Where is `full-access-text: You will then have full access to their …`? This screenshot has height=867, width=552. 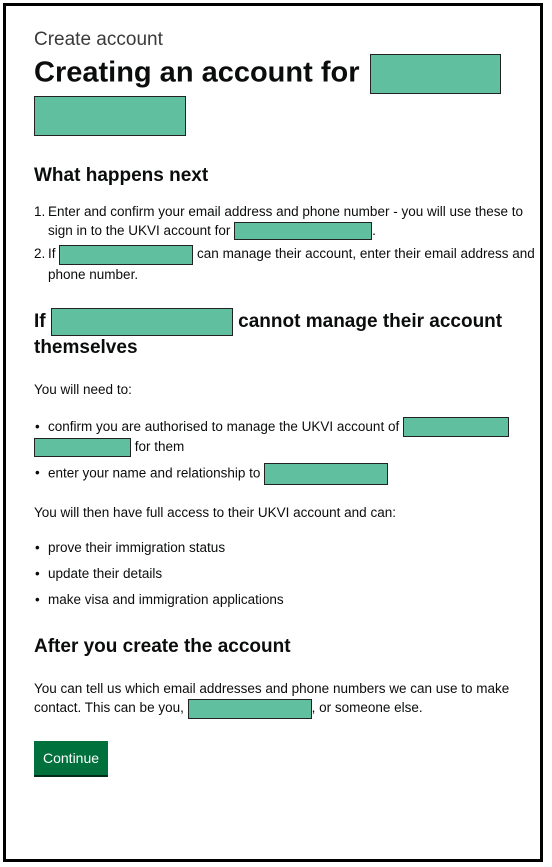 full-access-text: You will then have full access to their … is located at coordinates (215, 513).